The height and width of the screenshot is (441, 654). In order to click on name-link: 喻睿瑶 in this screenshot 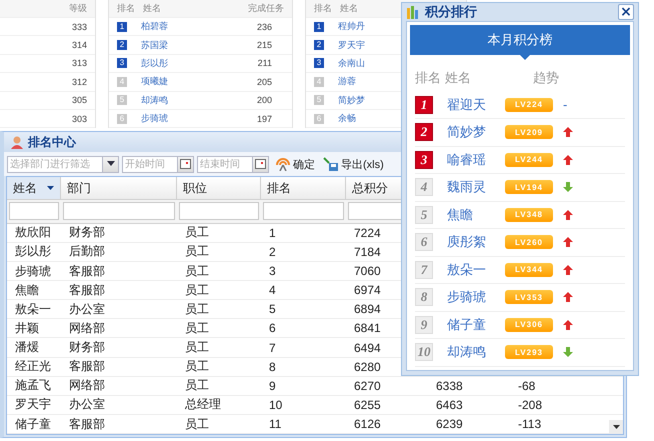, I will do `click(476, 159)`.